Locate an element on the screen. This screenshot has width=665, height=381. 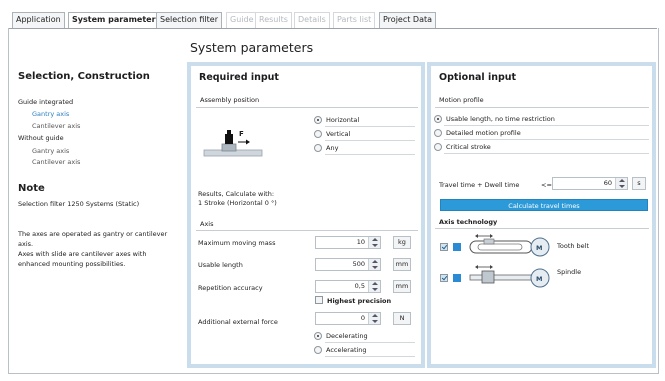
note-filter: Selection filter 1250 Systems (Static) is located at coordinates (79, 204).